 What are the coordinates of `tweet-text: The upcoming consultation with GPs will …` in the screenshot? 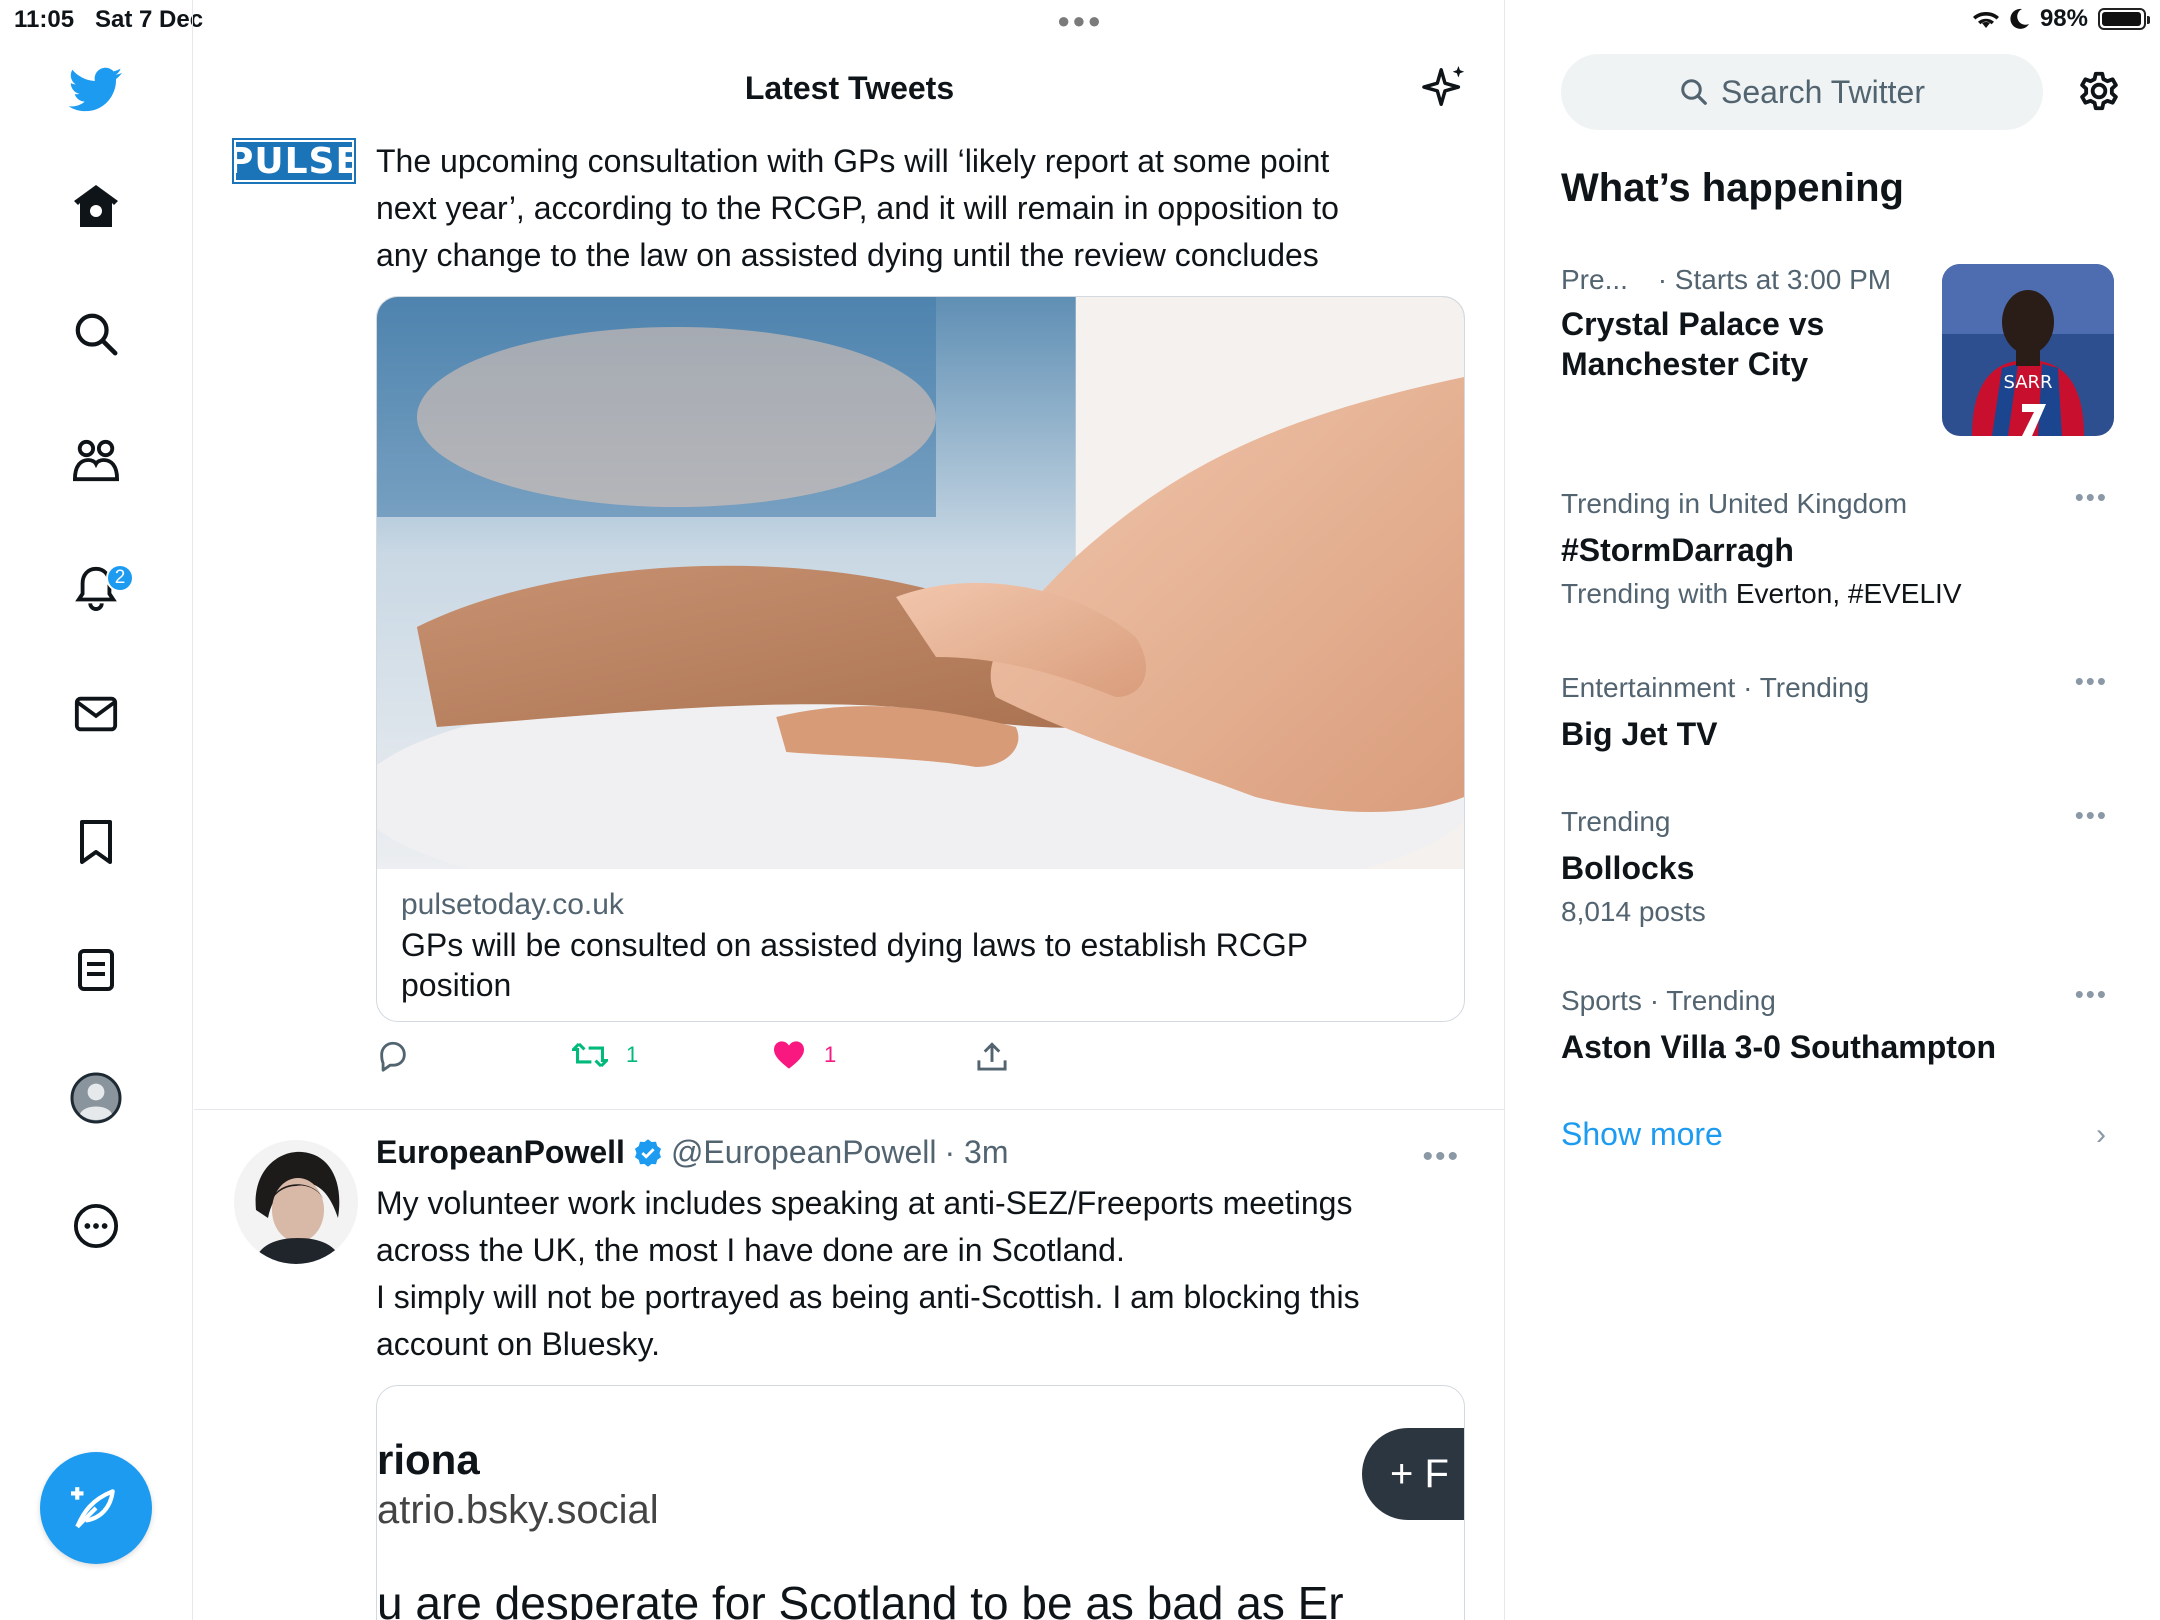 It's located at (906, 208).